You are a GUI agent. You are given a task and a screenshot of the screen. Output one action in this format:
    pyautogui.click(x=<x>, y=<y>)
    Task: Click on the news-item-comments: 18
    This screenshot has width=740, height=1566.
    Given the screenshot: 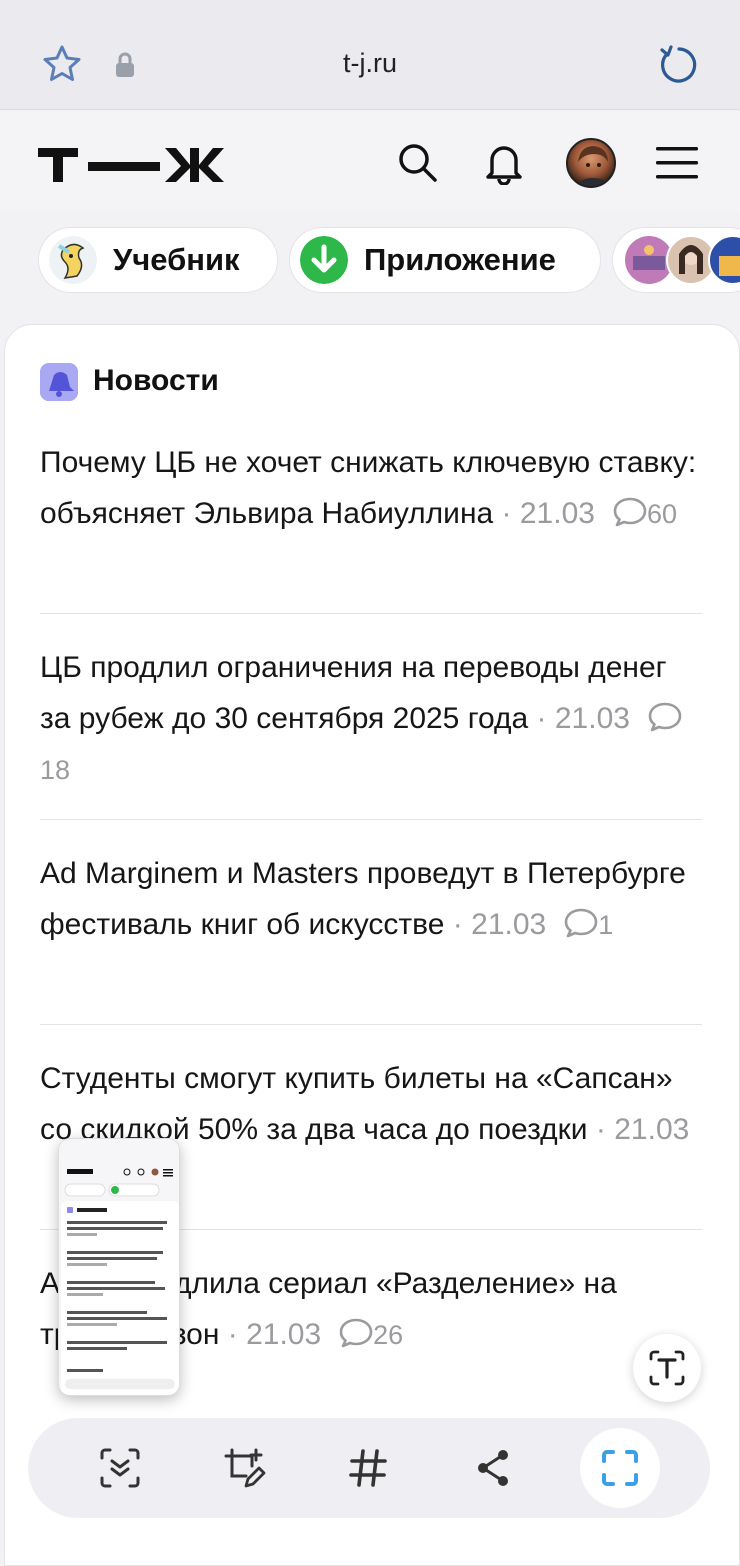 What is the action you would take?
    pyautogui.click(x=55, y=770)
    